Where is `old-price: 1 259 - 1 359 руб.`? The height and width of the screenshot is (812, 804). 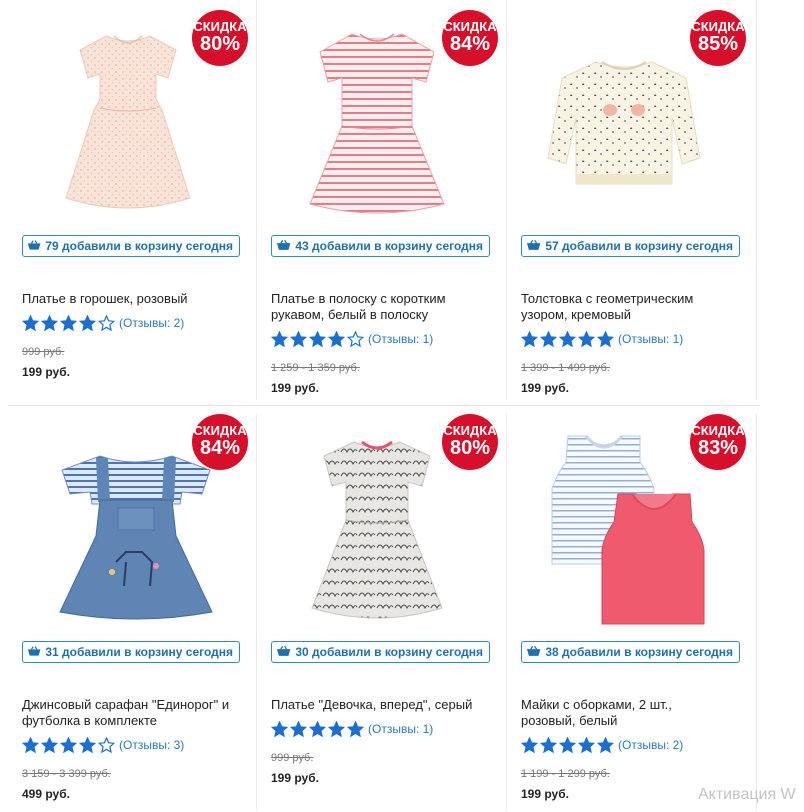 old-price: 1 259 - 1 359 руб. is located at coordinates (315, 368).